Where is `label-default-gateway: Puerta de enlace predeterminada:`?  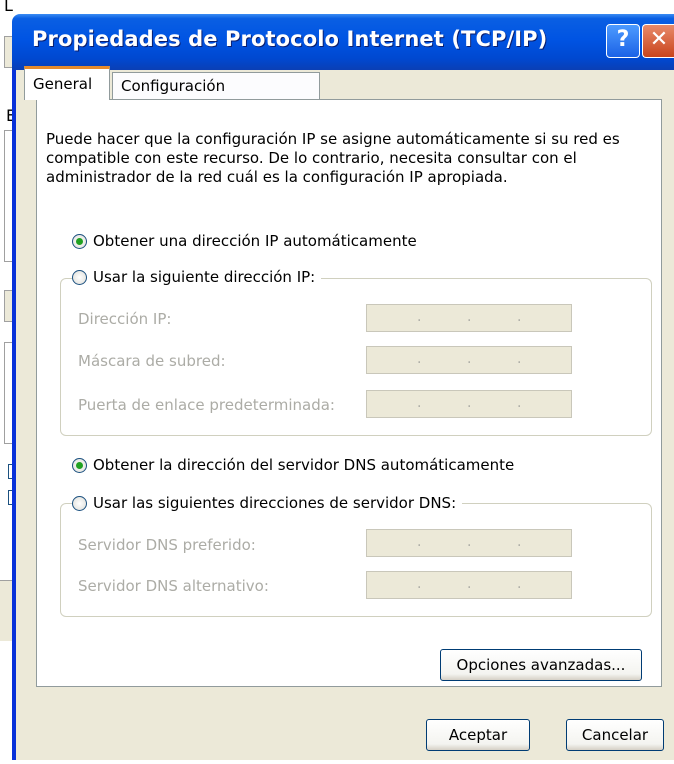
label-default-gateway: Puerta de enlace predeterminada: is located at coordinates (206, 405).